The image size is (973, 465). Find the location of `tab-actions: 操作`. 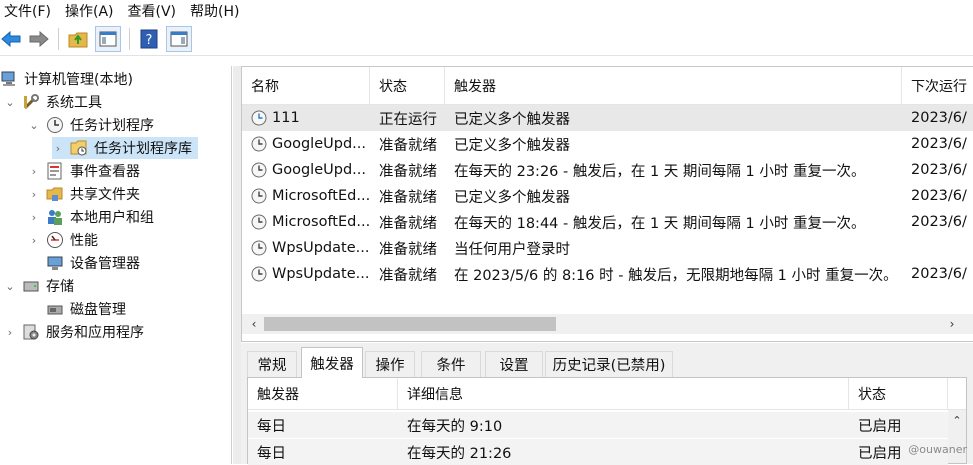

tab-actions: 操作 is located at coordinates (390, 364).